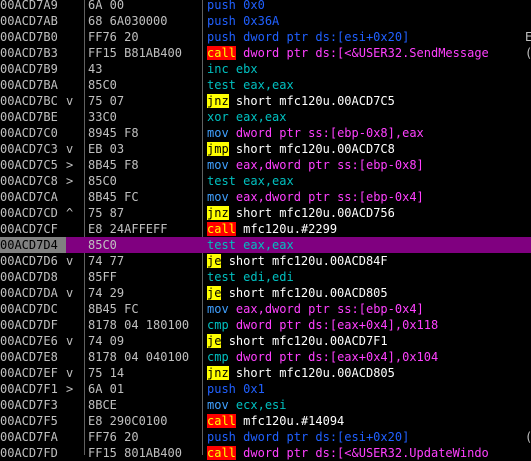 The width and height of the screenshot is (531, 461). What do you see at coordinates (232, 69) in the screenshot?
I see `instruction-cell: inc ebx` at bounding box center [232, 69].